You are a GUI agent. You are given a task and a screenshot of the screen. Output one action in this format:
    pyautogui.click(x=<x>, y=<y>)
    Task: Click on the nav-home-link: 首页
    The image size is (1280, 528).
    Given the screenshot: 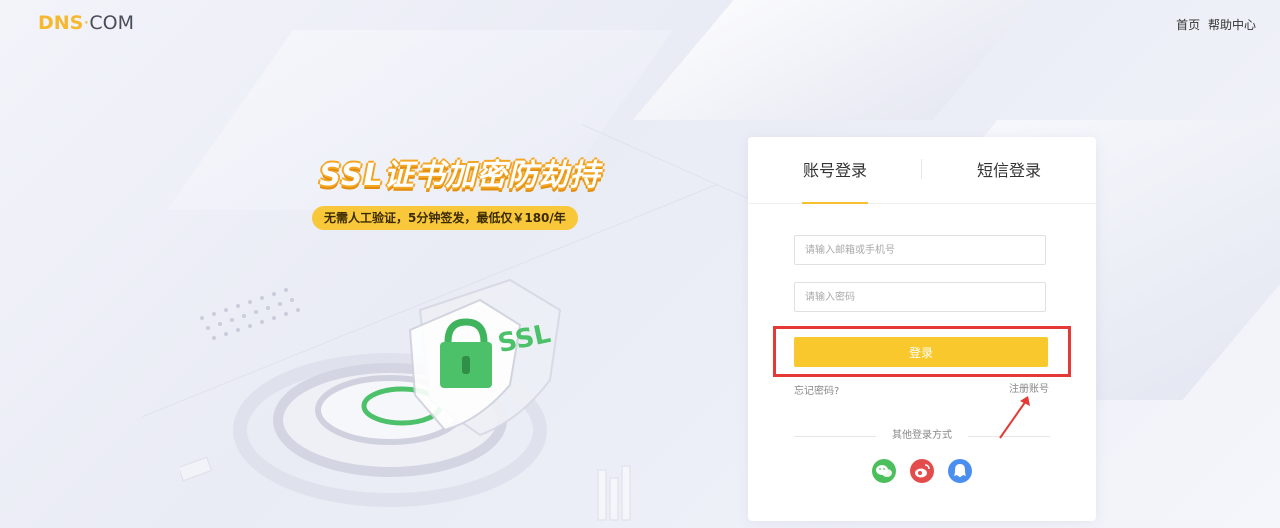 What is the action you would take?
    pyautogui.click(x=1188, y=25)
    